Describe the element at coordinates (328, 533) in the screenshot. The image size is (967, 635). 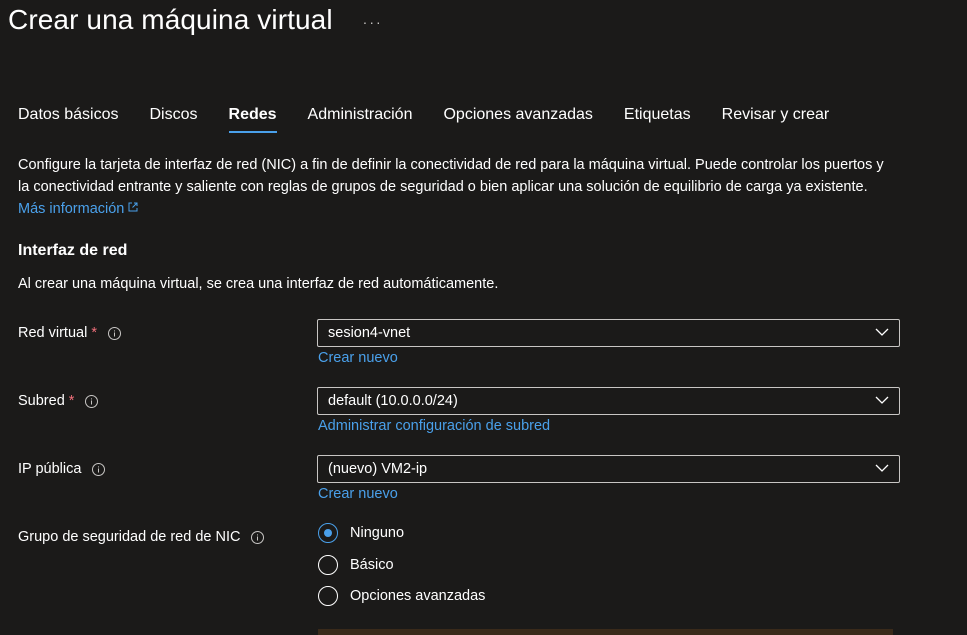
I see `radio-button-checked` at that location.